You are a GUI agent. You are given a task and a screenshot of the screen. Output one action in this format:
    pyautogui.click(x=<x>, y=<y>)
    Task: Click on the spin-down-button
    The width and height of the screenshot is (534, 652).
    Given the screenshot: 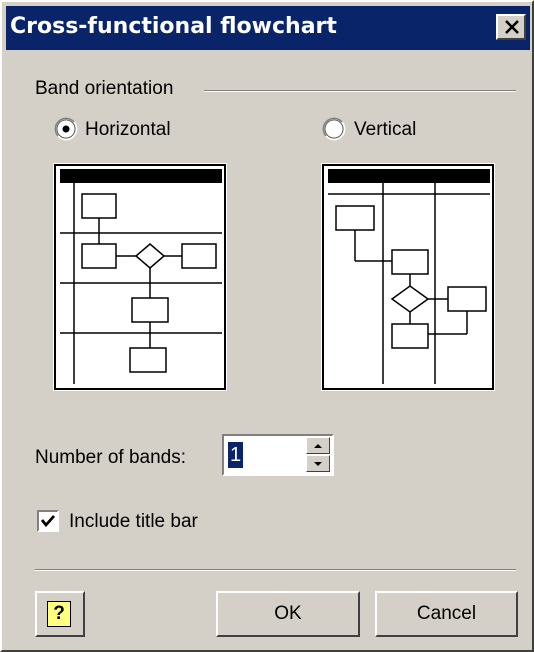 What is the action you would take?
    pyautogui.click(x=318, y=463)
    